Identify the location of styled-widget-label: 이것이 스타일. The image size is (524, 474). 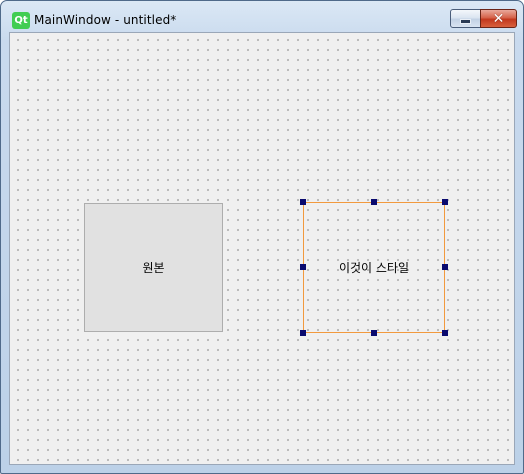
(374, 268).